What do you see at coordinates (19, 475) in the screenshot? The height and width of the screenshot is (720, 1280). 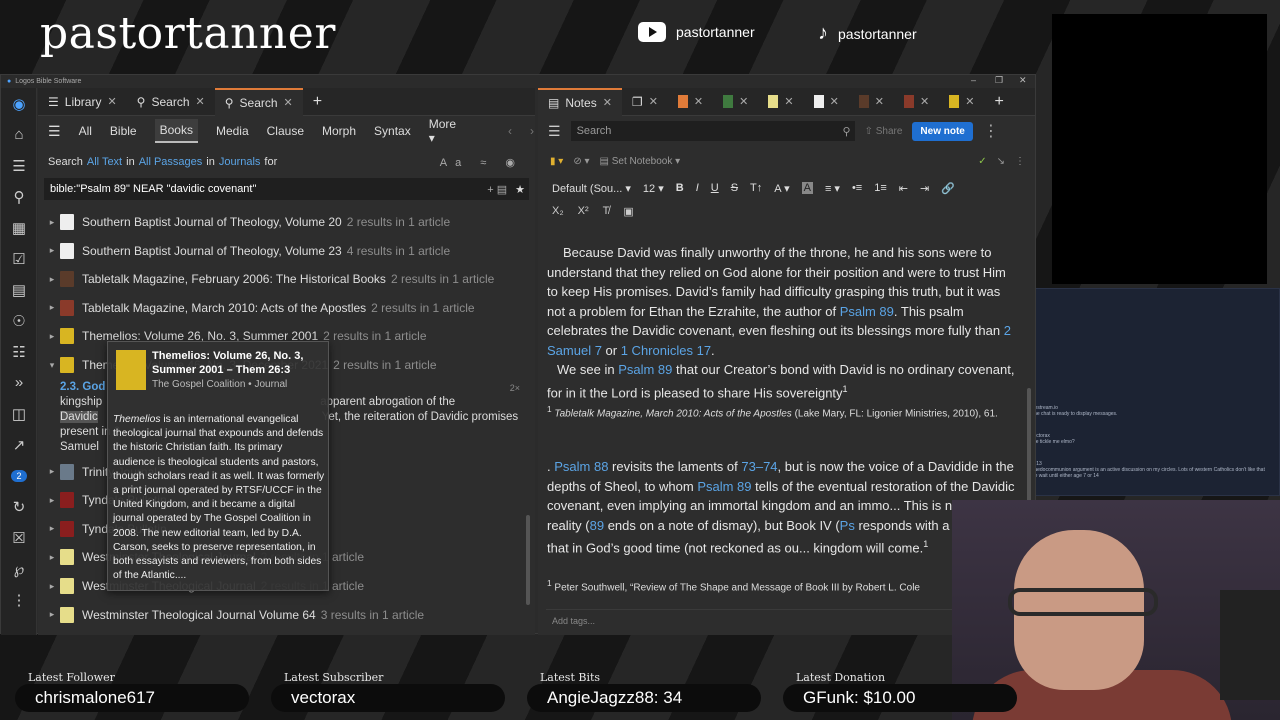 I see `notification-icon: 2` at bounding box center [19, 475].